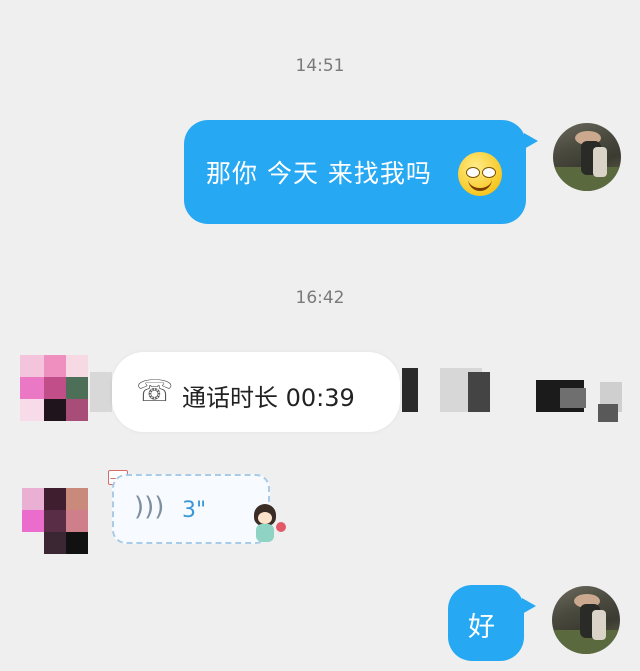  Describe the element at coordinates (155, 391) in the screenshot. I see `phone-icon: ☏` at that location.